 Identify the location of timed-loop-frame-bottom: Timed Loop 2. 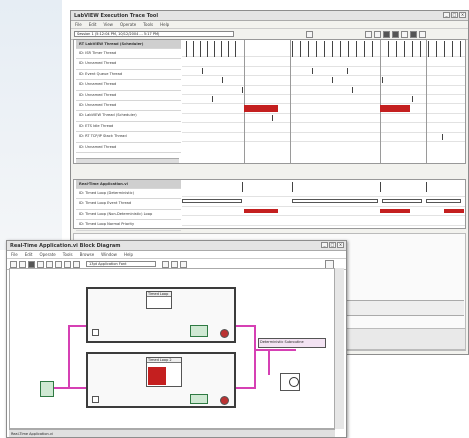
(161, 380).